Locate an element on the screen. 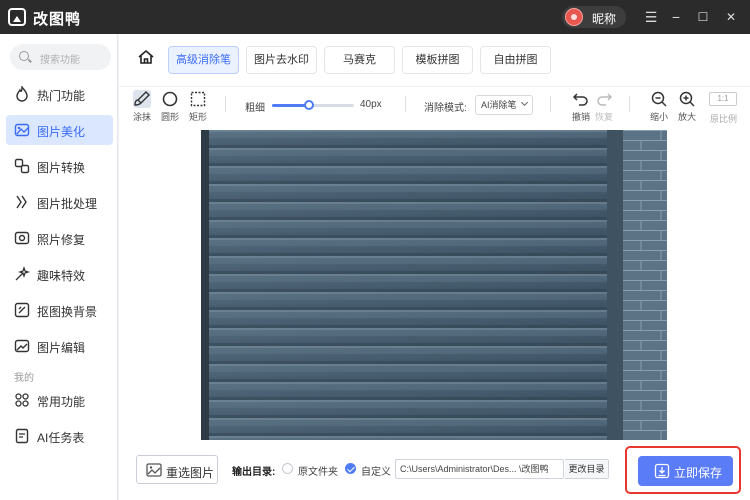 This screenshot has height=500, width=750. sidebar-item-label: AI任务表 is located at coordinates (61, 438).